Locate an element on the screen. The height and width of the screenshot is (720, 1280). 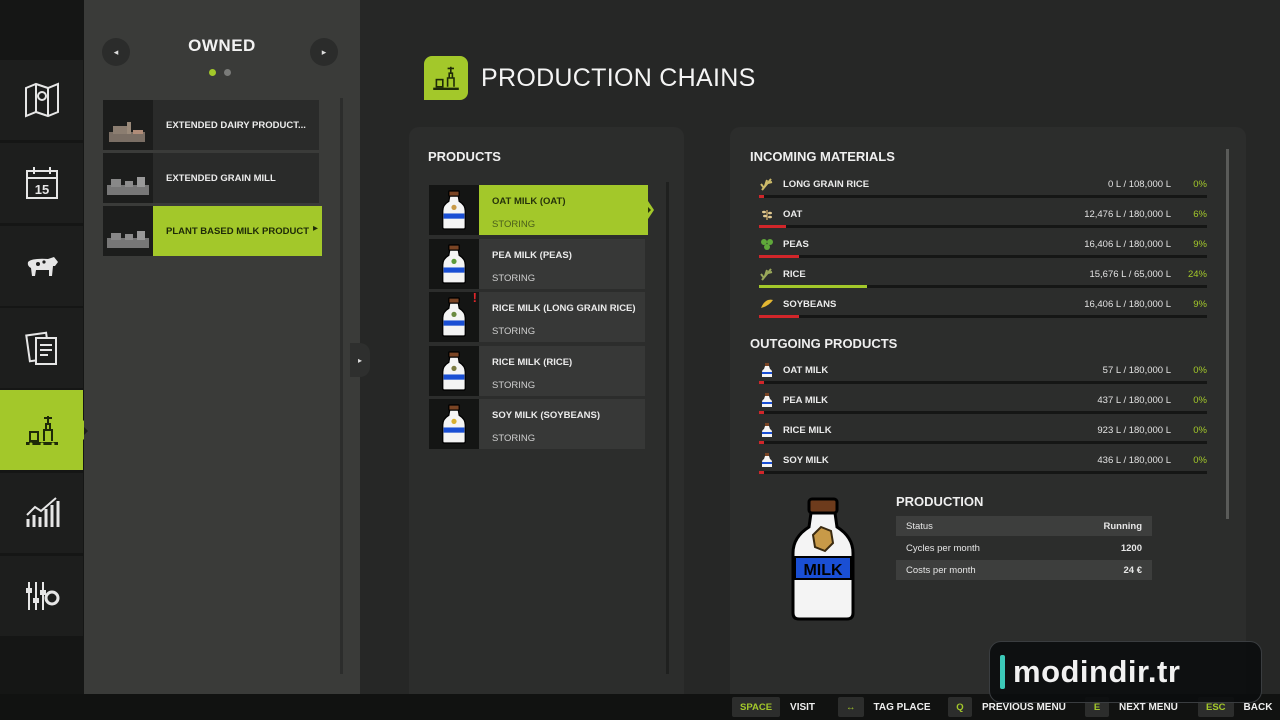
products-scrollbar is located at coordinates (667, 428).